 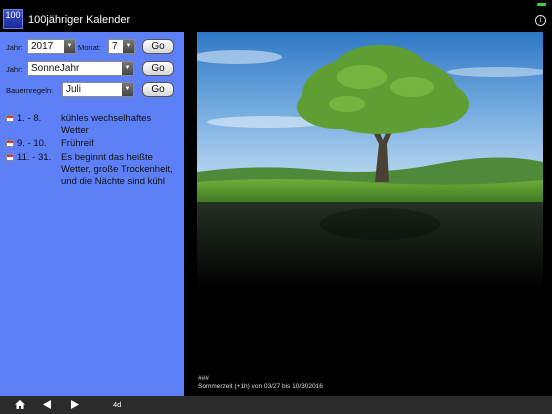 I want to click on rules-month-select-value: Juli, so click(x=74, y=89).